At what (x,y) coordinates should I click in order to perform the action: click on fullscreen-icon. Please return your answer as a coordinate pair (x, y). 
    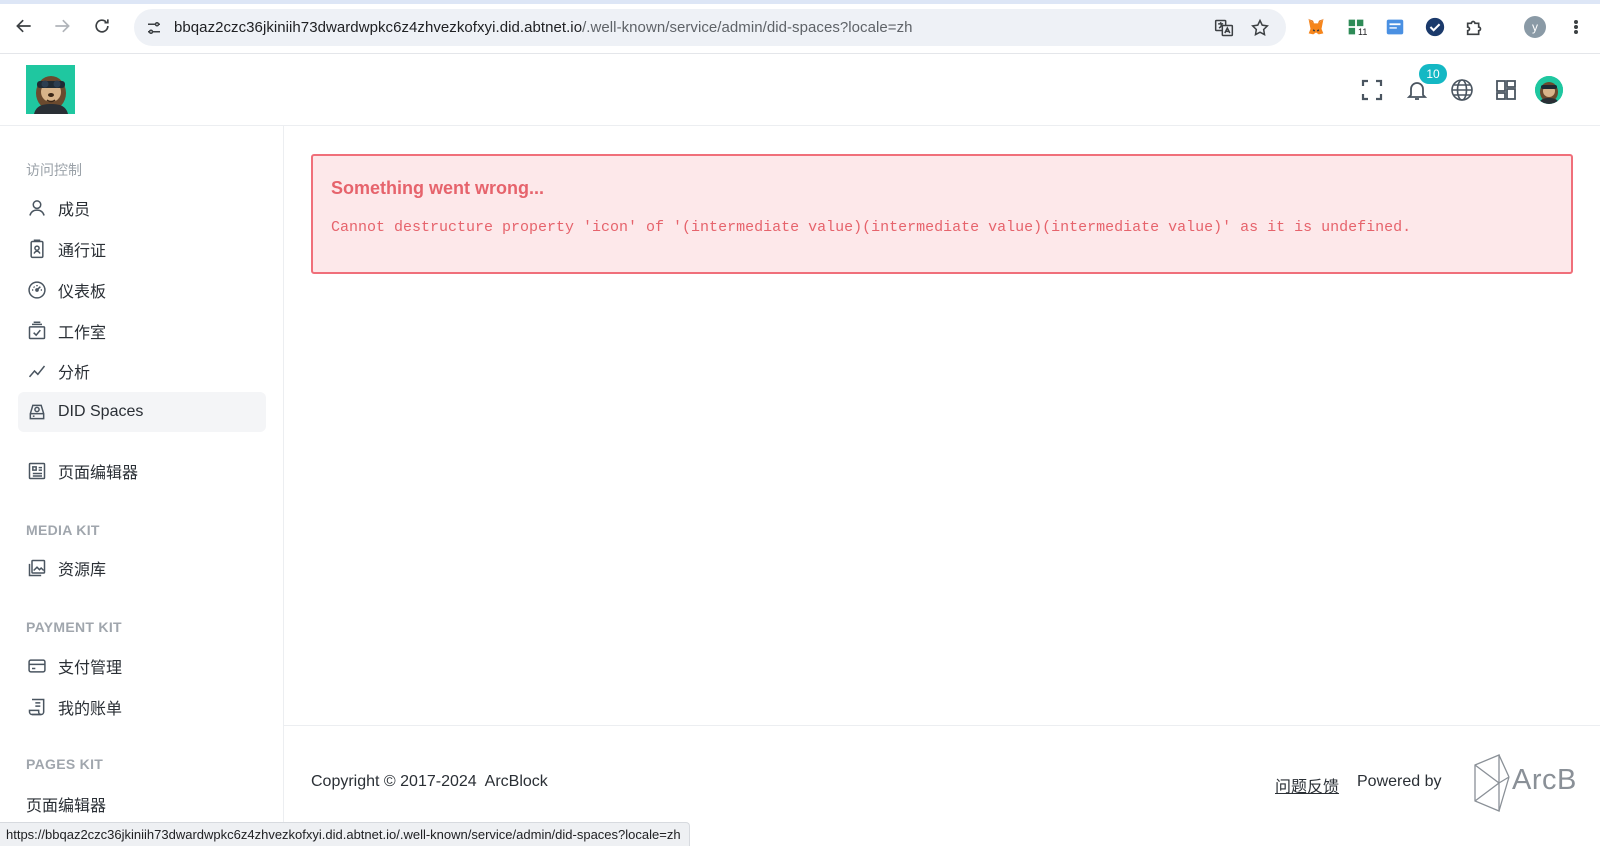
    Looking at the image, I should click on (1372, 90).